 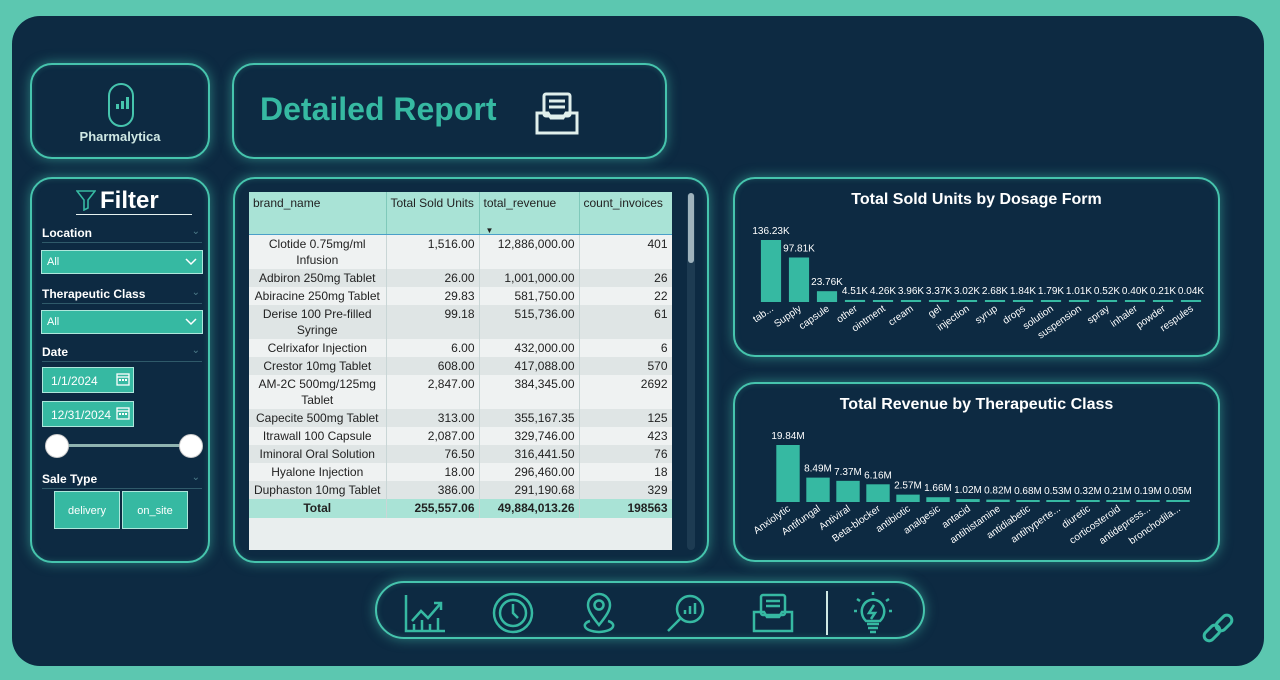 I want to click on table-scrollbar-thumb, so click(x=691, y=228).